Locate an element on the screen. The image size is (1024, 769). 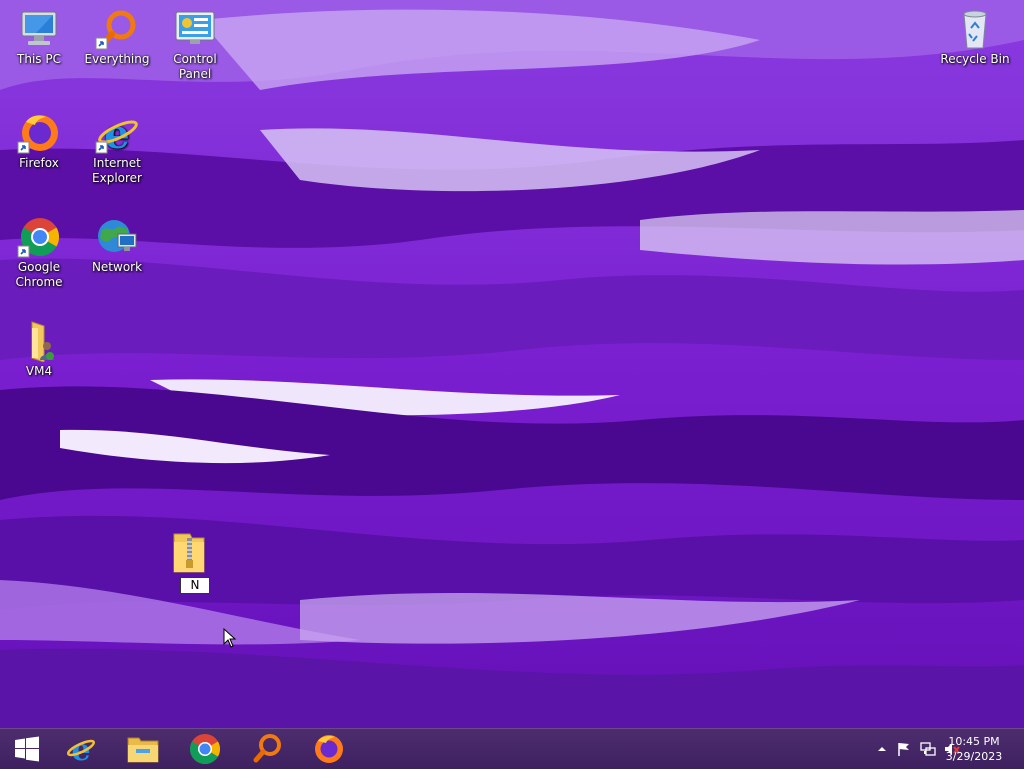
new-zip-folder-icon is located at coordinates (189, 552).